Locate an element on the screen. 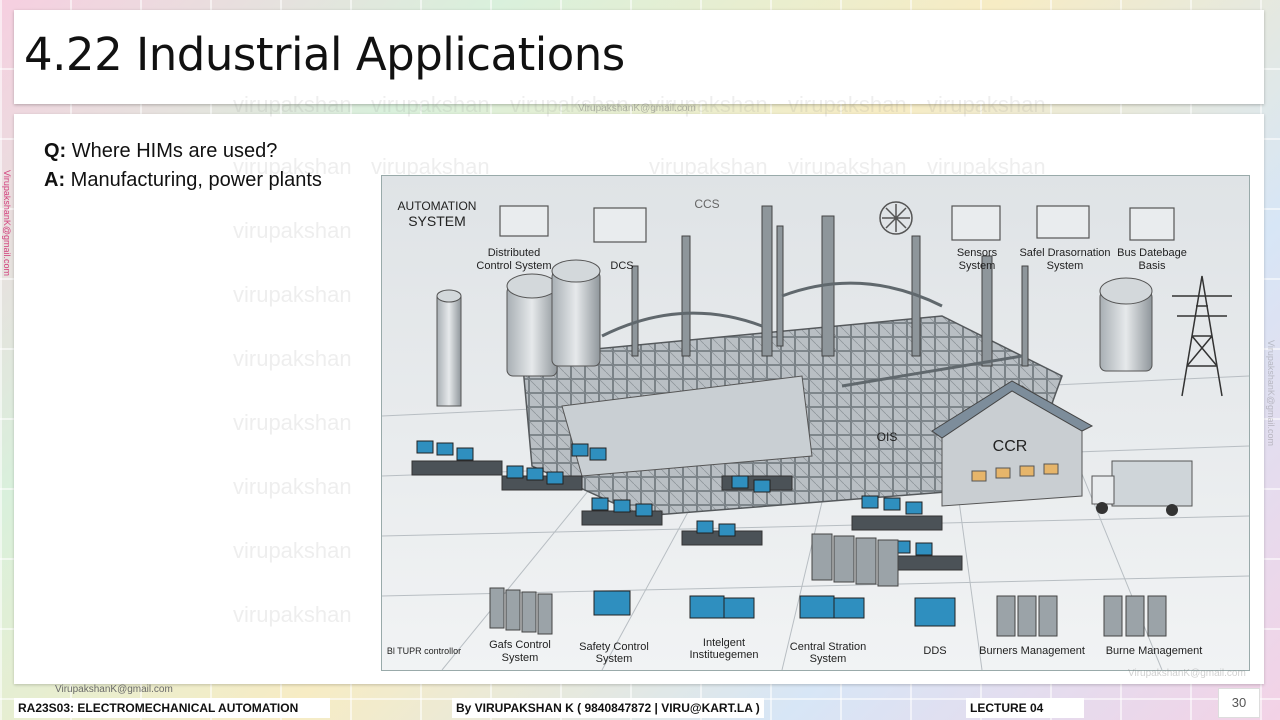  figure-heading-line-2: SYSTEM is located at coordinates (437, 221).